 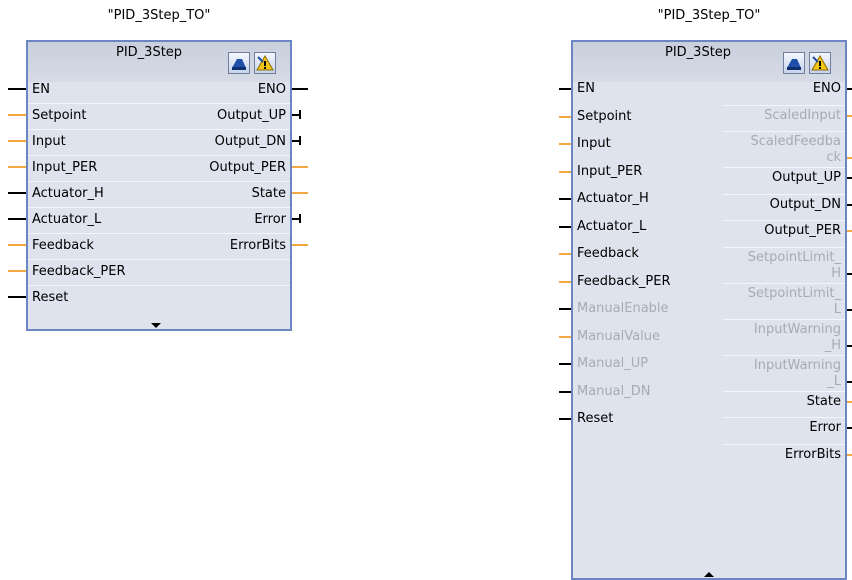 What do you see at coordinates (797, 374) in the screenshot?
I see `output-pin: InputWarning _L` at bounding box center [797, 374].